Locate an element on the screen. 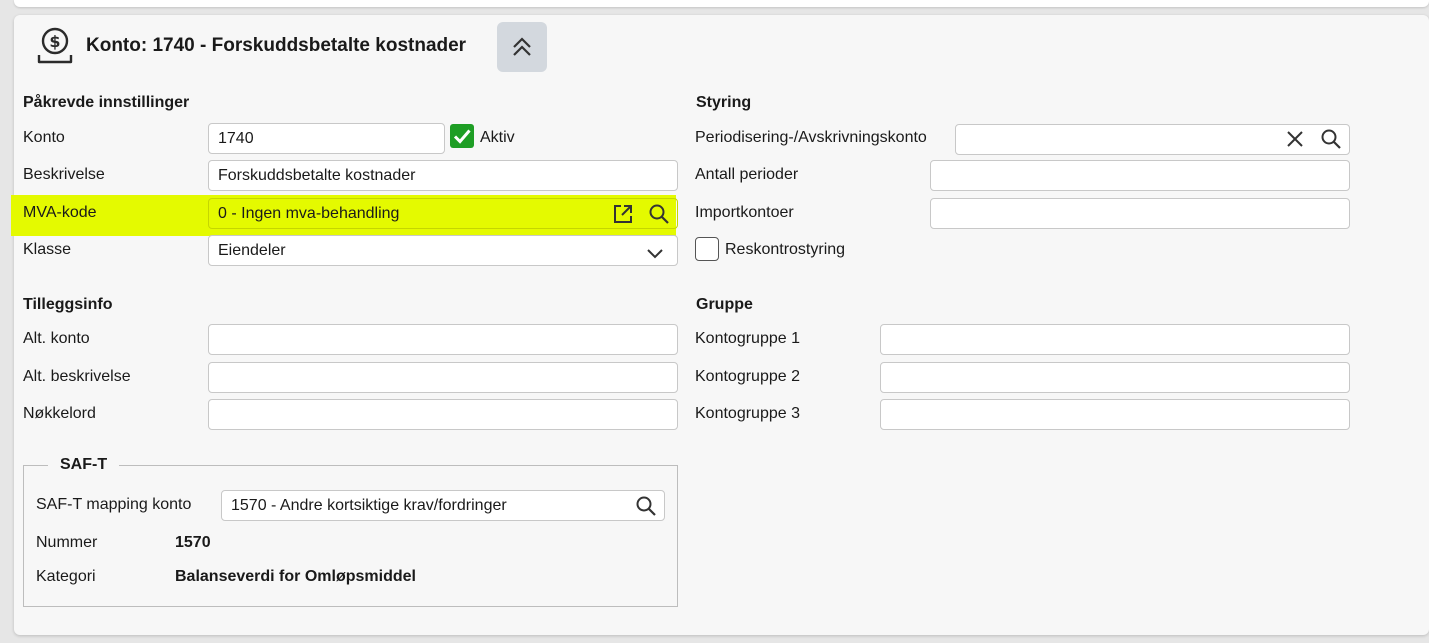  antall-perioder-input is located at coordinates (1140, 175).